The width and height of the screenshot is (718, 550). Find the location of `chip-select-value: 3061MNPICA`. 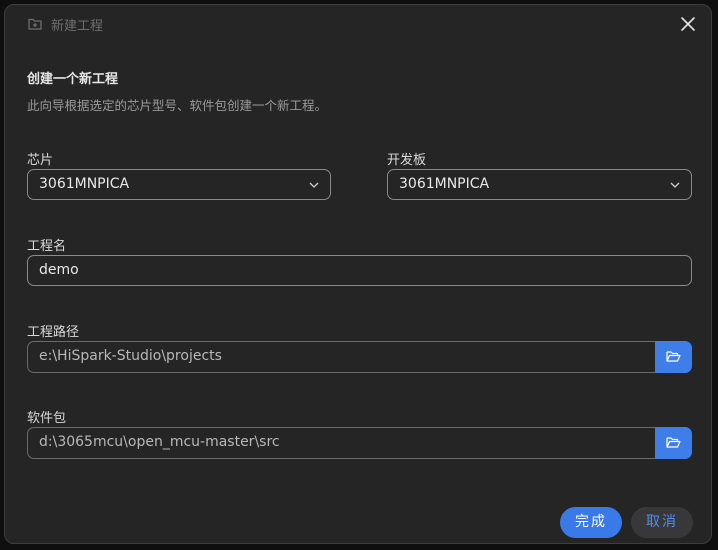

chip-select-value: 3061MNPICA is located at coordinates (84, 184).